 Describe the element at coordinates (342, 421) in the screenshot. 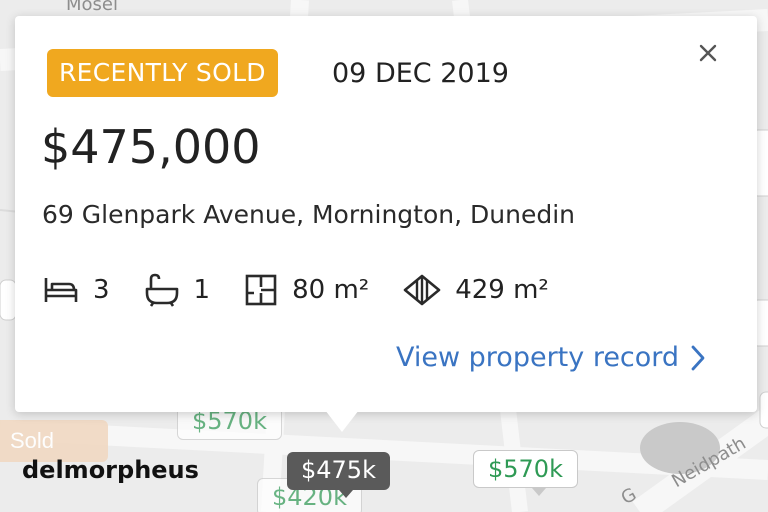

I see `popup-pointer` at that location.